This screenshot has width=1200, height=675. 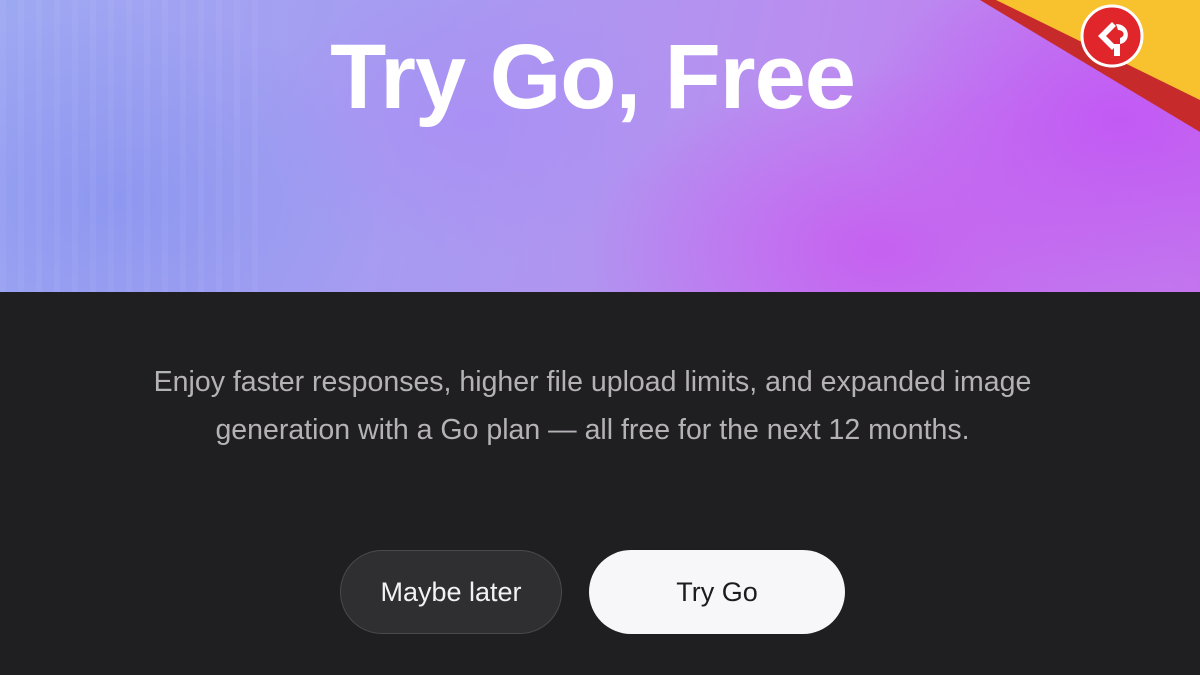 I want to click on try-go-label: Try Go, so click(x=717, y=591).